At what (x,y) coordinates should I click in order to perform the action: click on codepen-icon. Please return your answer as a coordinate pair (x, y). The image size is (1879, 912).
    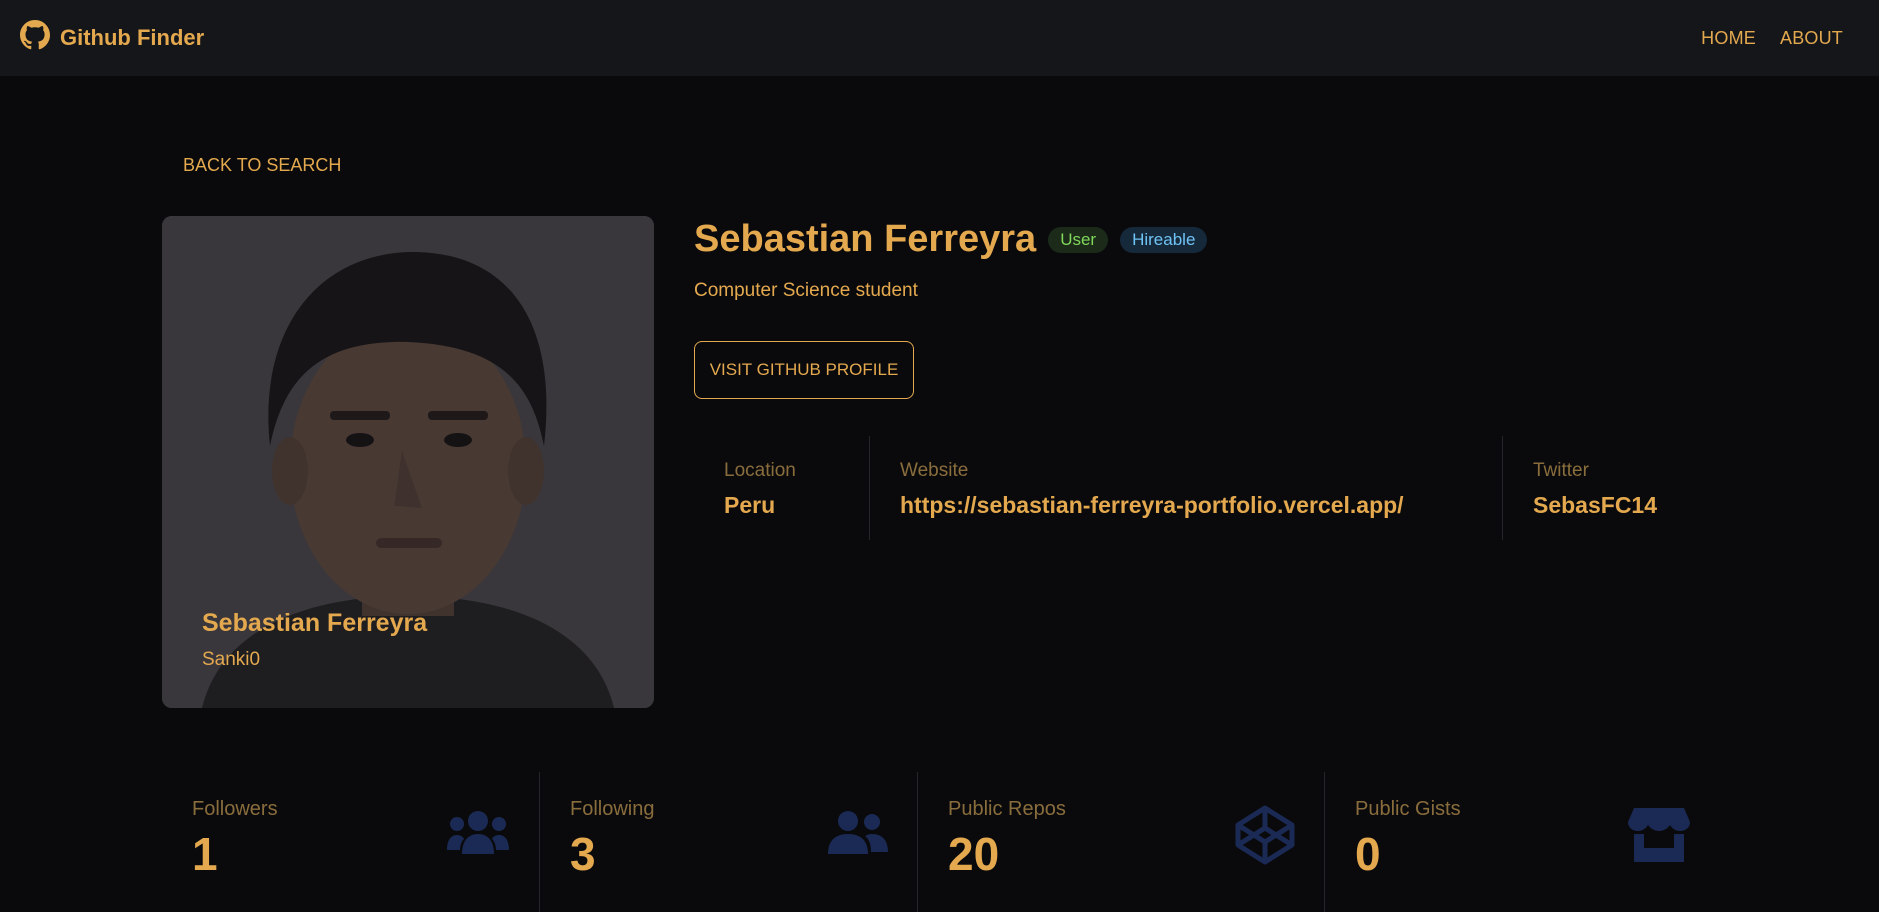
    Looking at the image, I should click on (1265, 835).